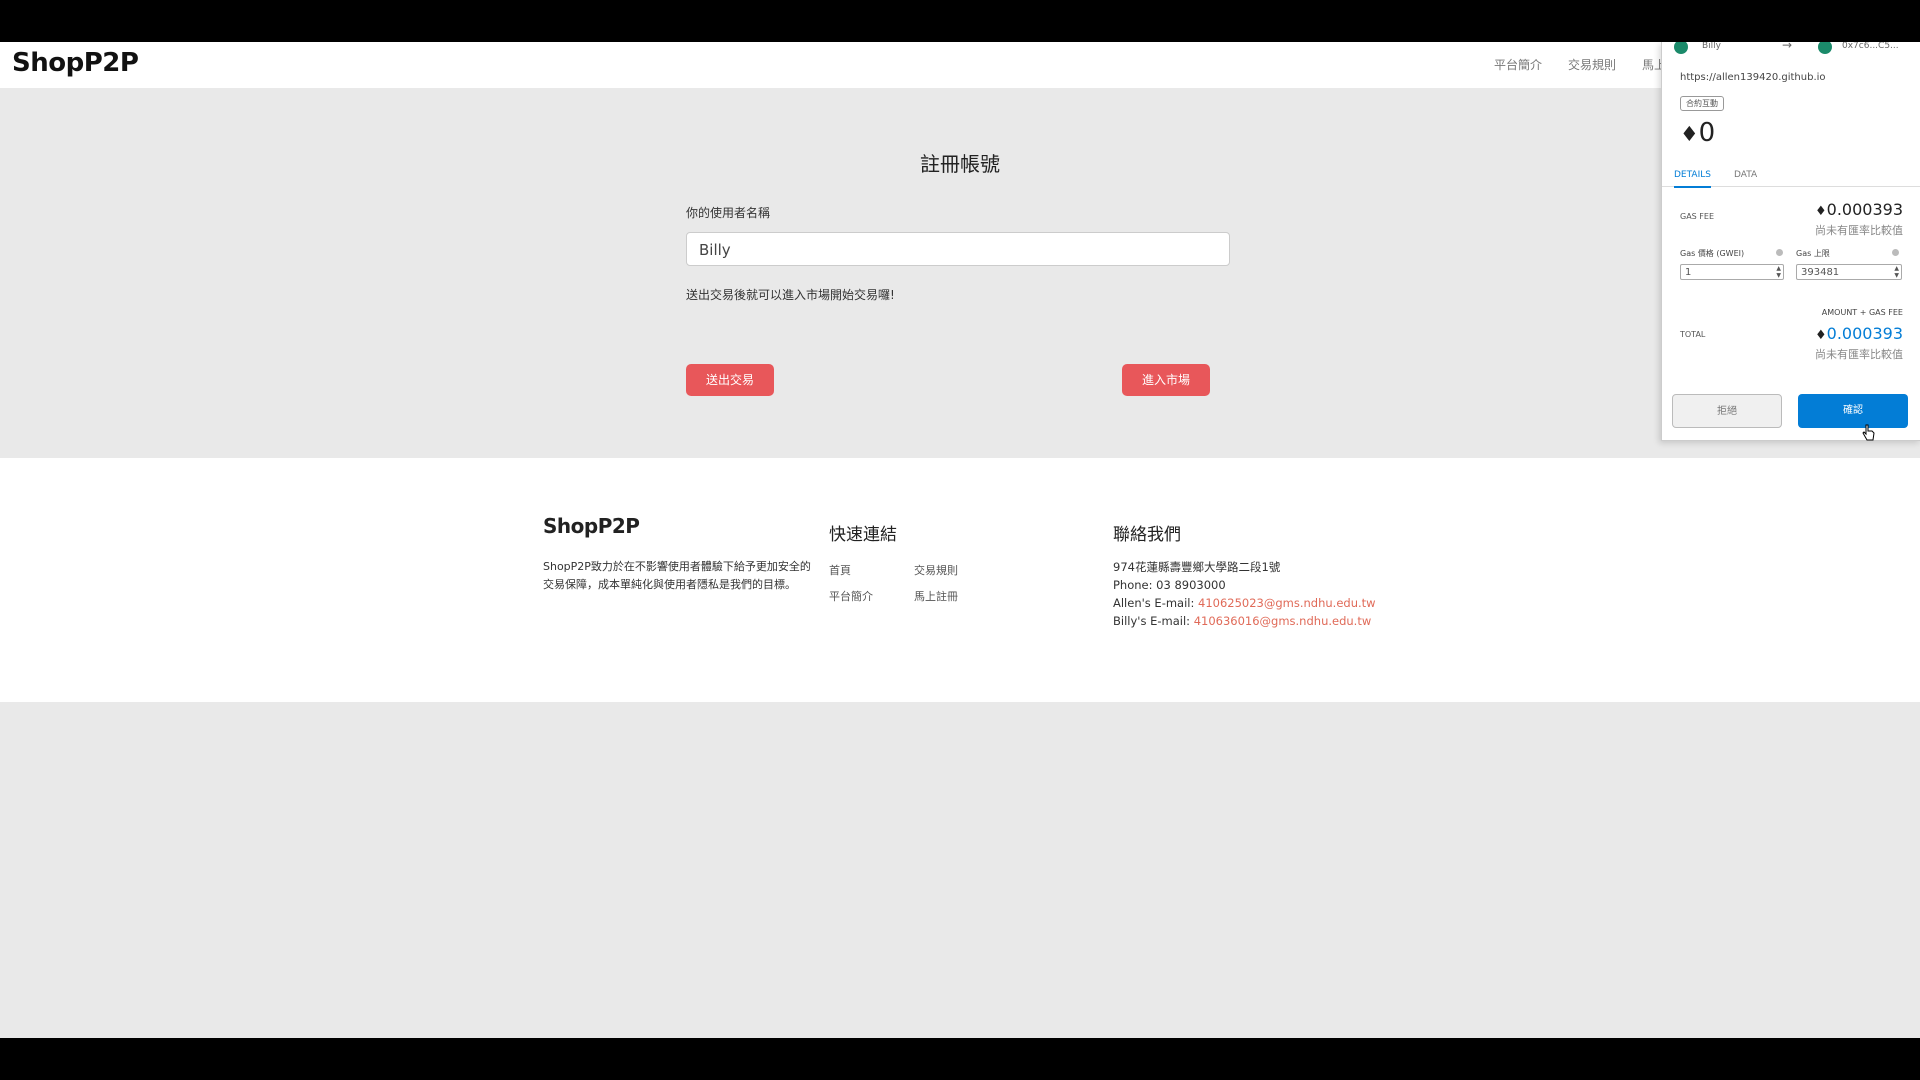  I want to click on gas-price-input: 1 ▲ ▼, so click(1732, 272).